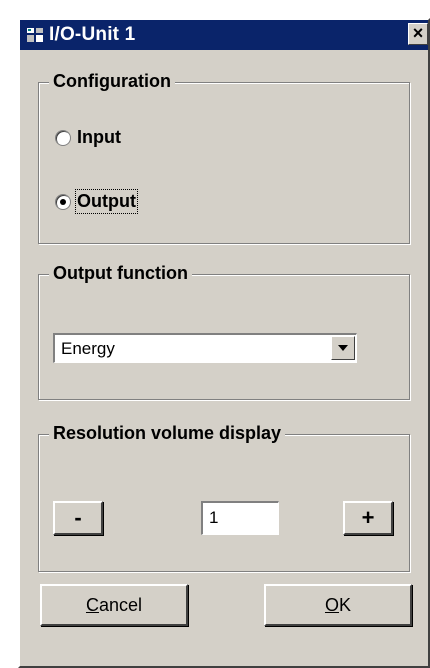 The width and height of the screenshot is (430, 668). Describe the element at coordinates (92, 34) in the screenshot. I see `window-title: I/O-Unit 1` at that location.